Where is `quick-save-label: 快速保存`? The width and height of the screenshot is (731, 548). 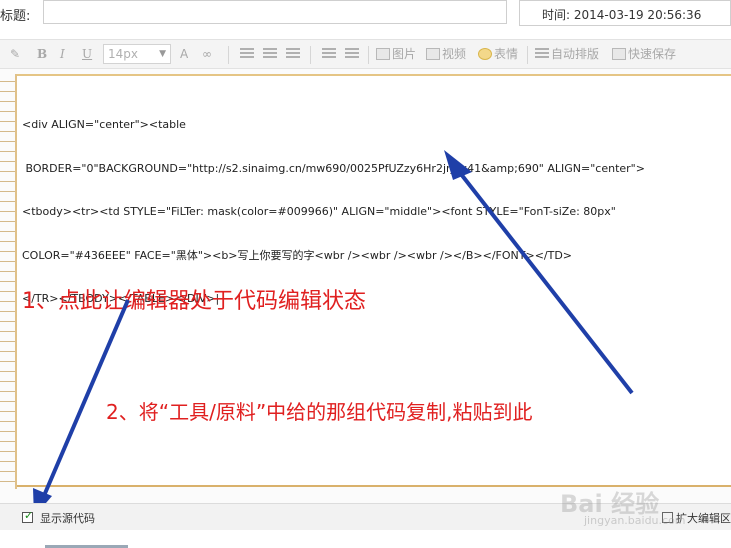 quick-save-label: 快速保存 is located at coordinates (652, 54).